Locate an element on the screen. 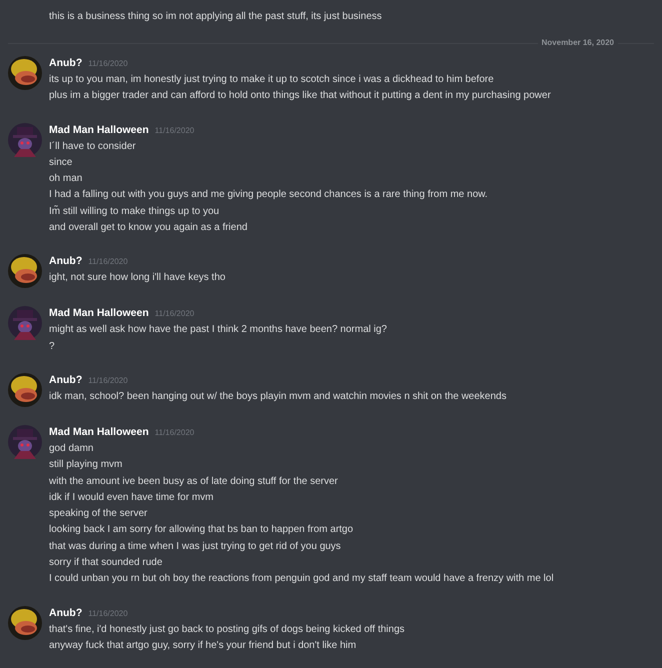 The width and height of the screenshot is (662, 668). message-text: since is located at coordinates (60, 163).